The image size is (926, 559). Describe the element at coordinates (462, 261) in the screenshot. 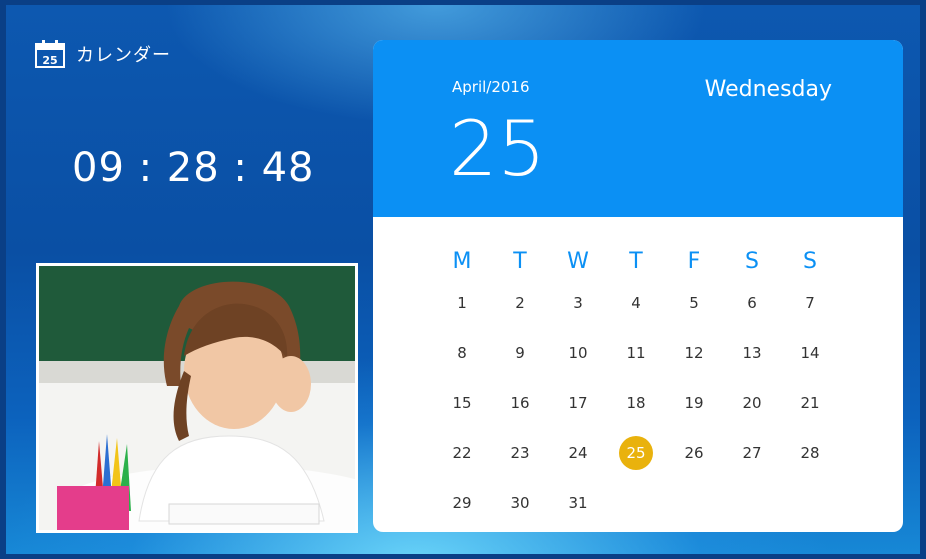

I see `weekday-header: M` at that location.